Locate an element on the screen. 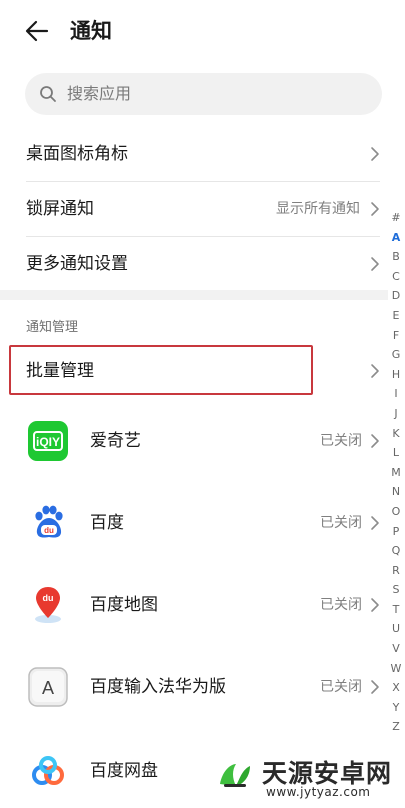 This screenshot has width=405, height=808. app-name: 百度 is located at coordinates (107, 523).